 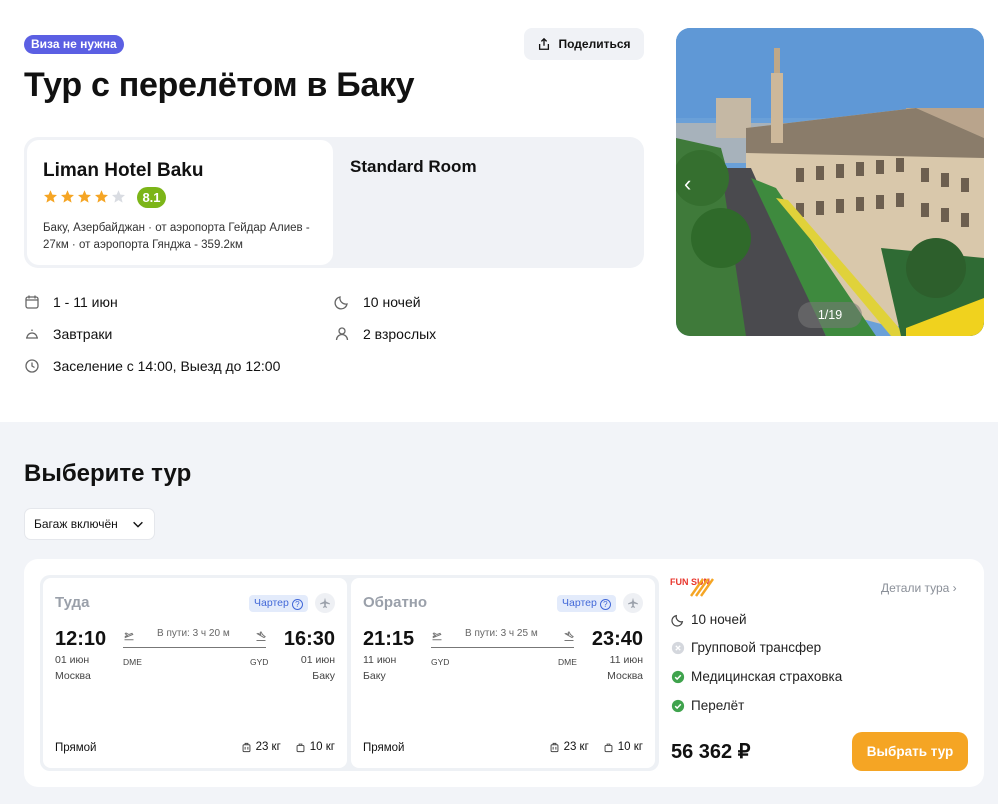 I want to click on share-label: Поделиться, so click(x=594, y=44).